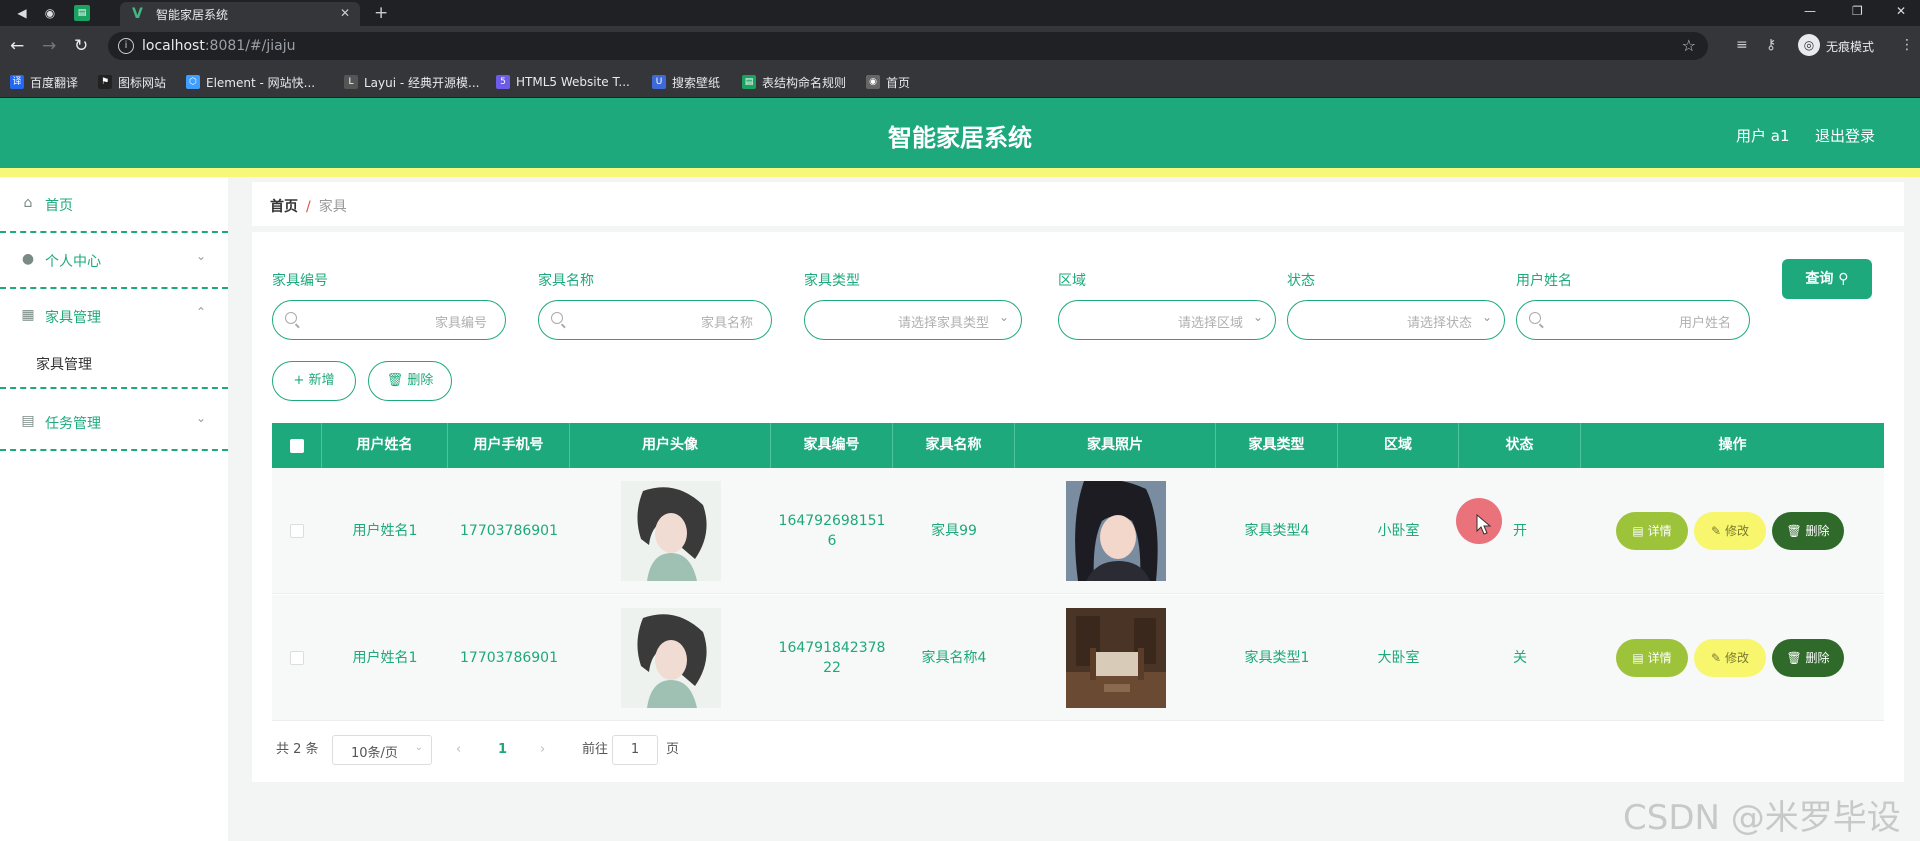 The image size is (1920, 841). I want to click on cell-status: 关, so click(1520, 658).